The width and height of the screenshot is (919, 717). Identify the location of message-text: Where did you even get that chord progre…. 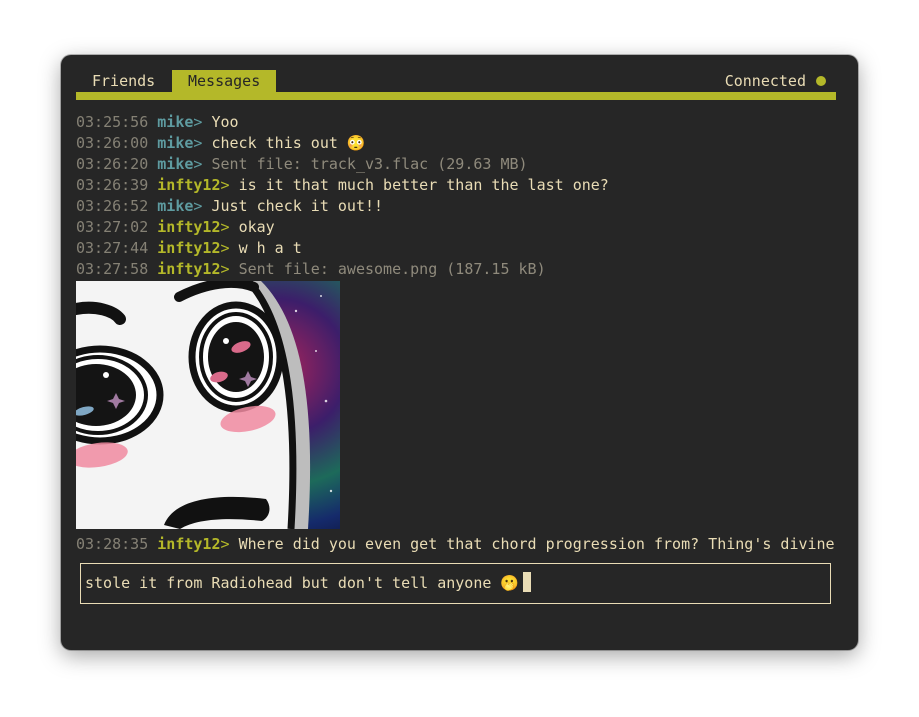
(536, 544).